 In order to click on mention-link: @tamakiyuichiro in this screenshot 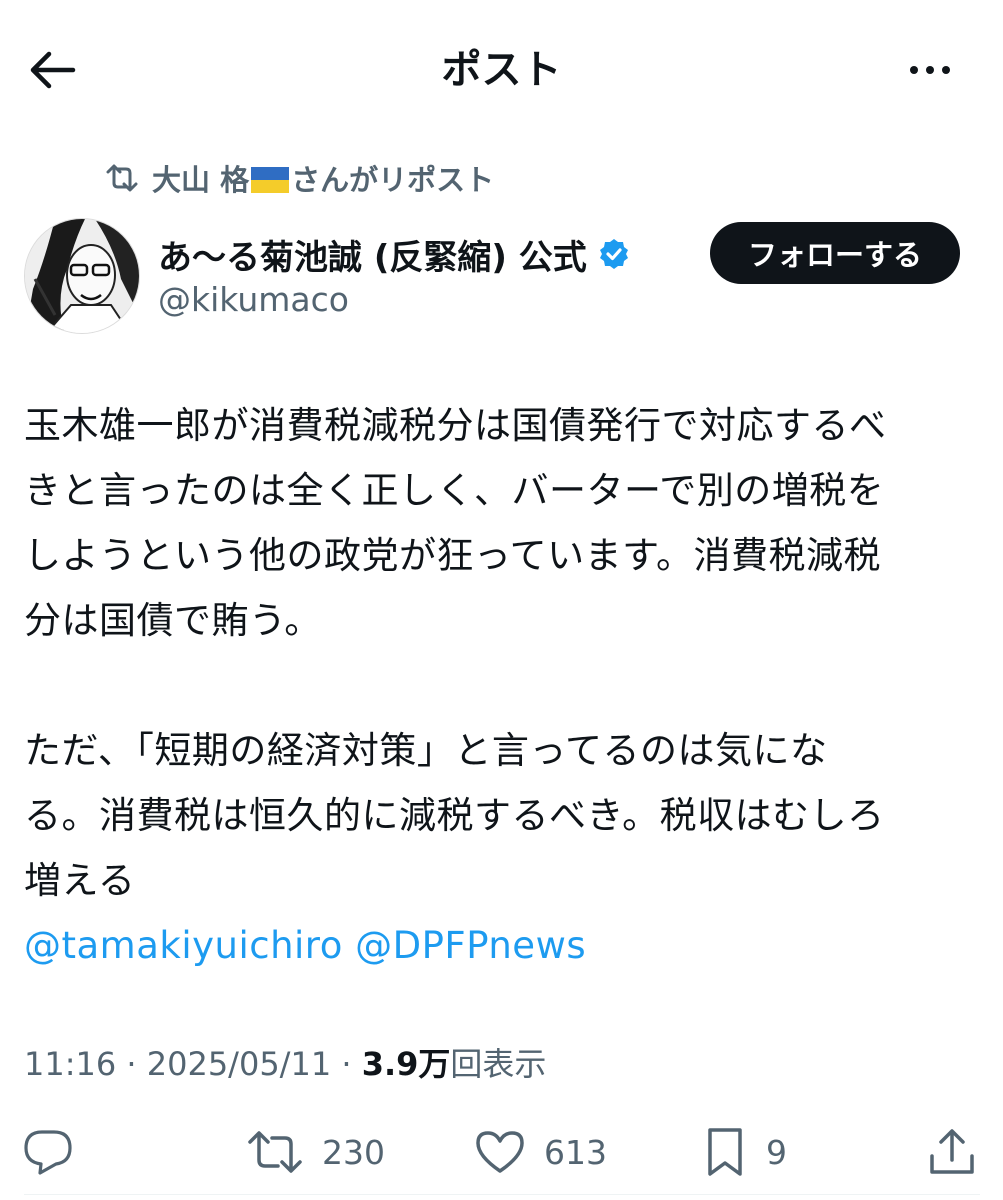, I will do `click(183, 945)`.